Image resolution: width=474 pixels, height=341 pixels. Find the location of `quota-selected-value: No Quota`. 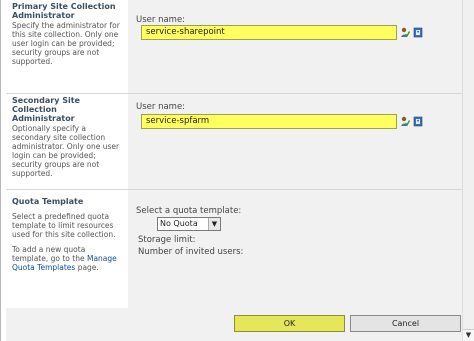

quota-selected-value: No Quota is located at coordinates (179, 223).